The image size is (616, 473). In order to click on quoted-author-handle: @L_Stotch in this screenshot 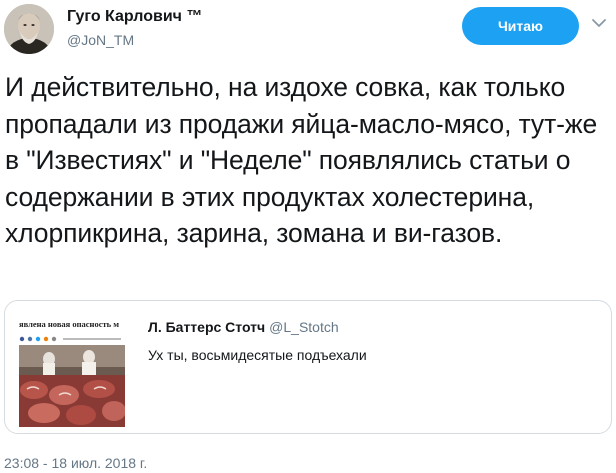, I will do `click(303, 327)`.